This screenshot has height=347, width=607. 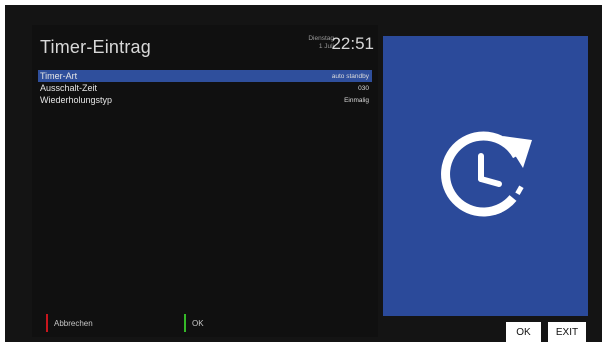 I want to click on ok-label: OK, so click(x=198, y=323).